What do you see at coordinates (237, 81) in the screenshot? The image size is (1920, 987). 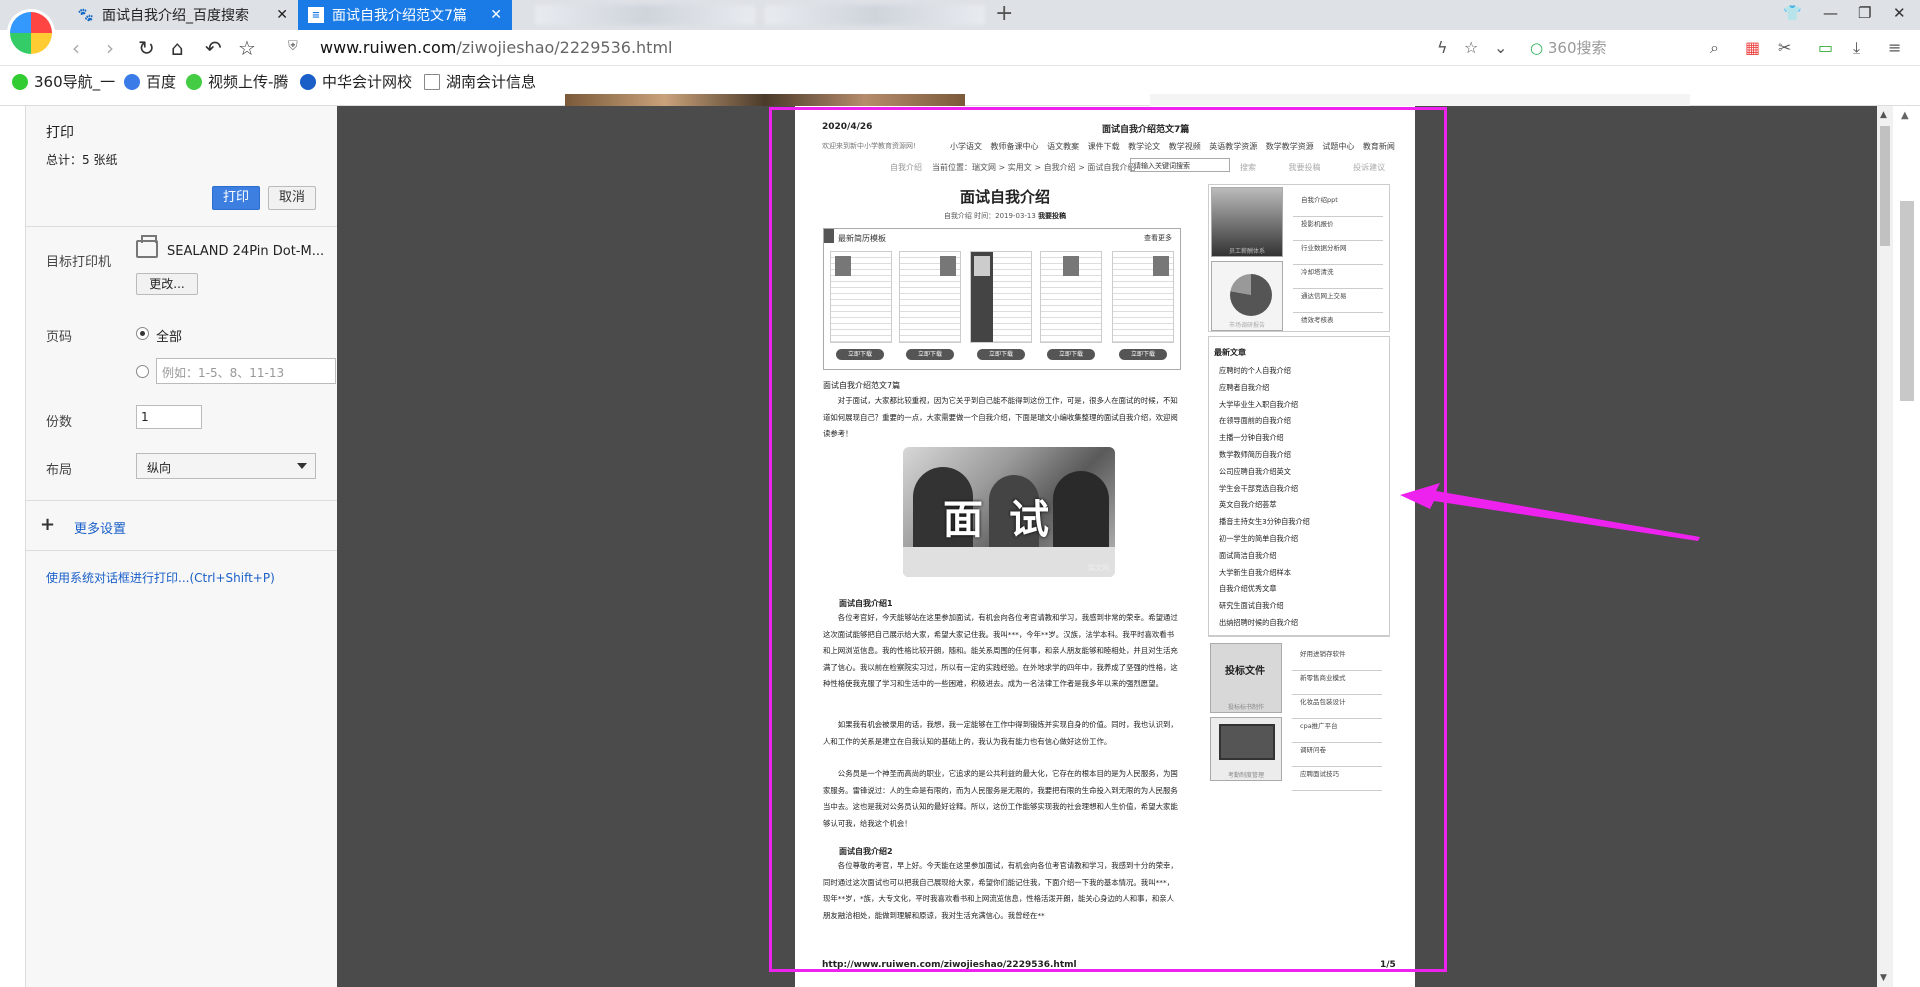 I see `bookmark-video-upload: 视频上传-腾` at bounding box center [237, 81].